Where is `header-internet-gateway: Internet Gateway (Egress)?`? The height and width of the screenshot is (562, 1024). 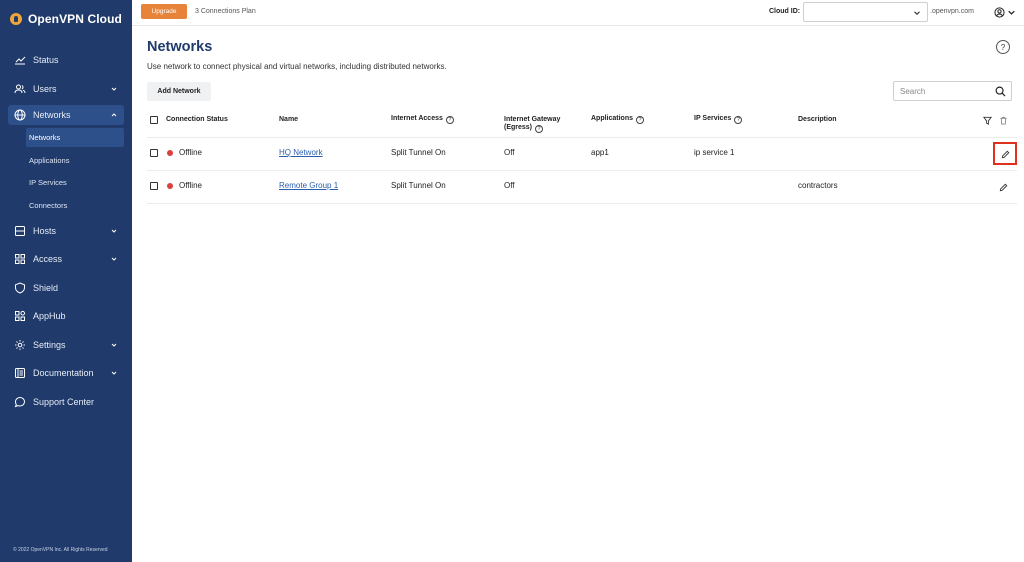
header-internet-gateway: Internet Gateway (Egress)? is located at coordinates (532, 124).